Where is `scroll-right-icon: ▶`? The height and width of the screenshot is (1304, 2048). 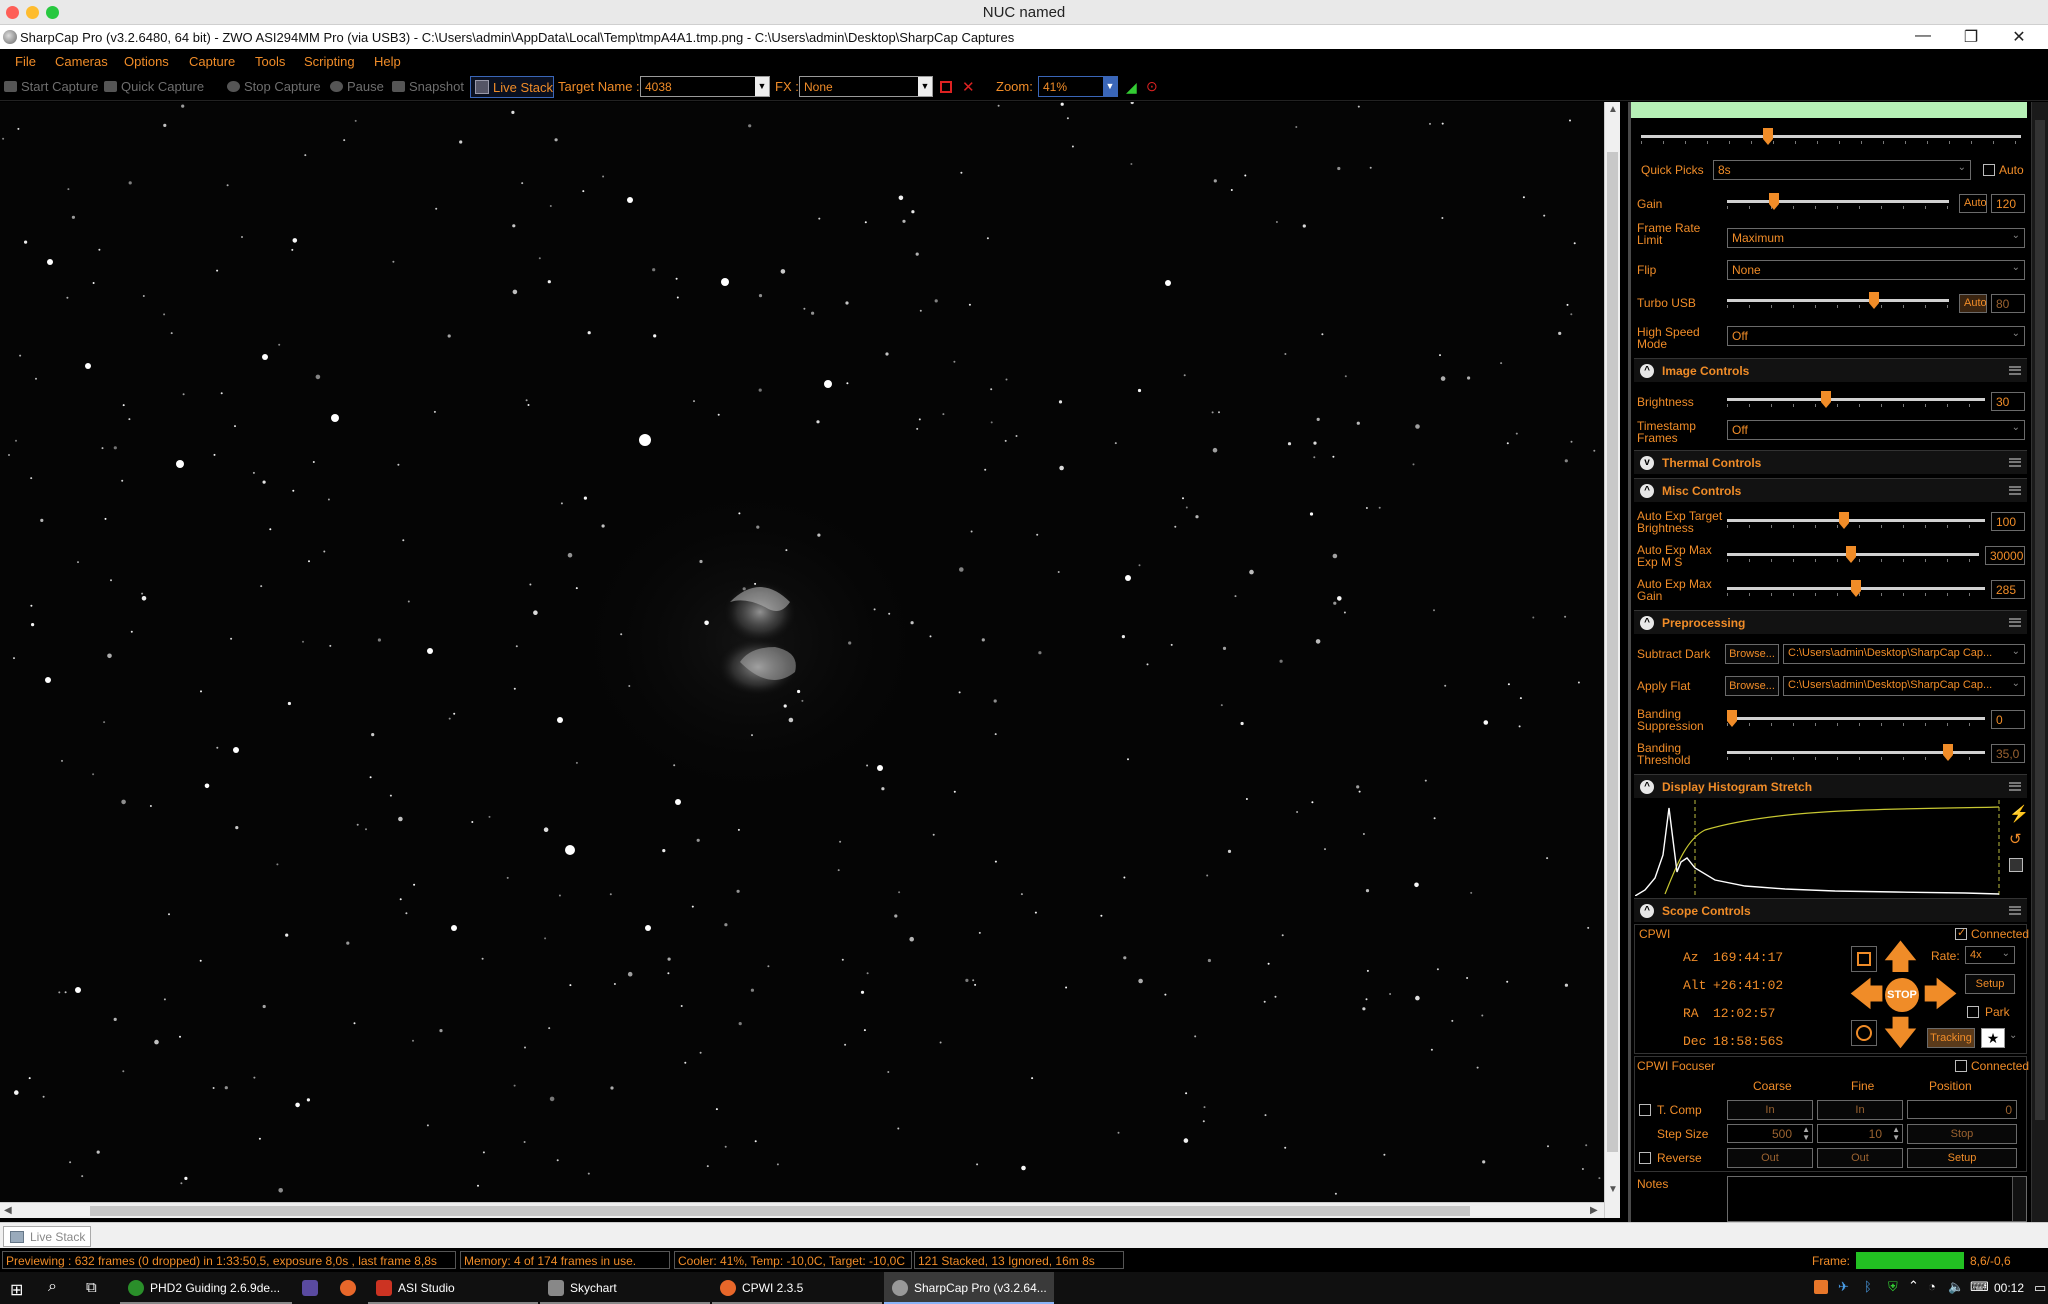 scroll-right-icon: ▶ is located at coordinates (1594, 1210).